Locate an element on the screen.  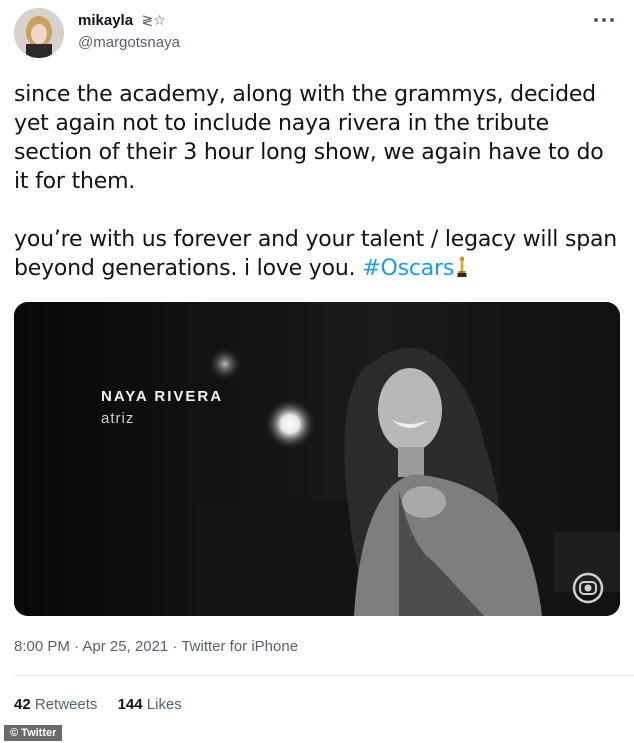
divider is located at coordinates (324, 675).